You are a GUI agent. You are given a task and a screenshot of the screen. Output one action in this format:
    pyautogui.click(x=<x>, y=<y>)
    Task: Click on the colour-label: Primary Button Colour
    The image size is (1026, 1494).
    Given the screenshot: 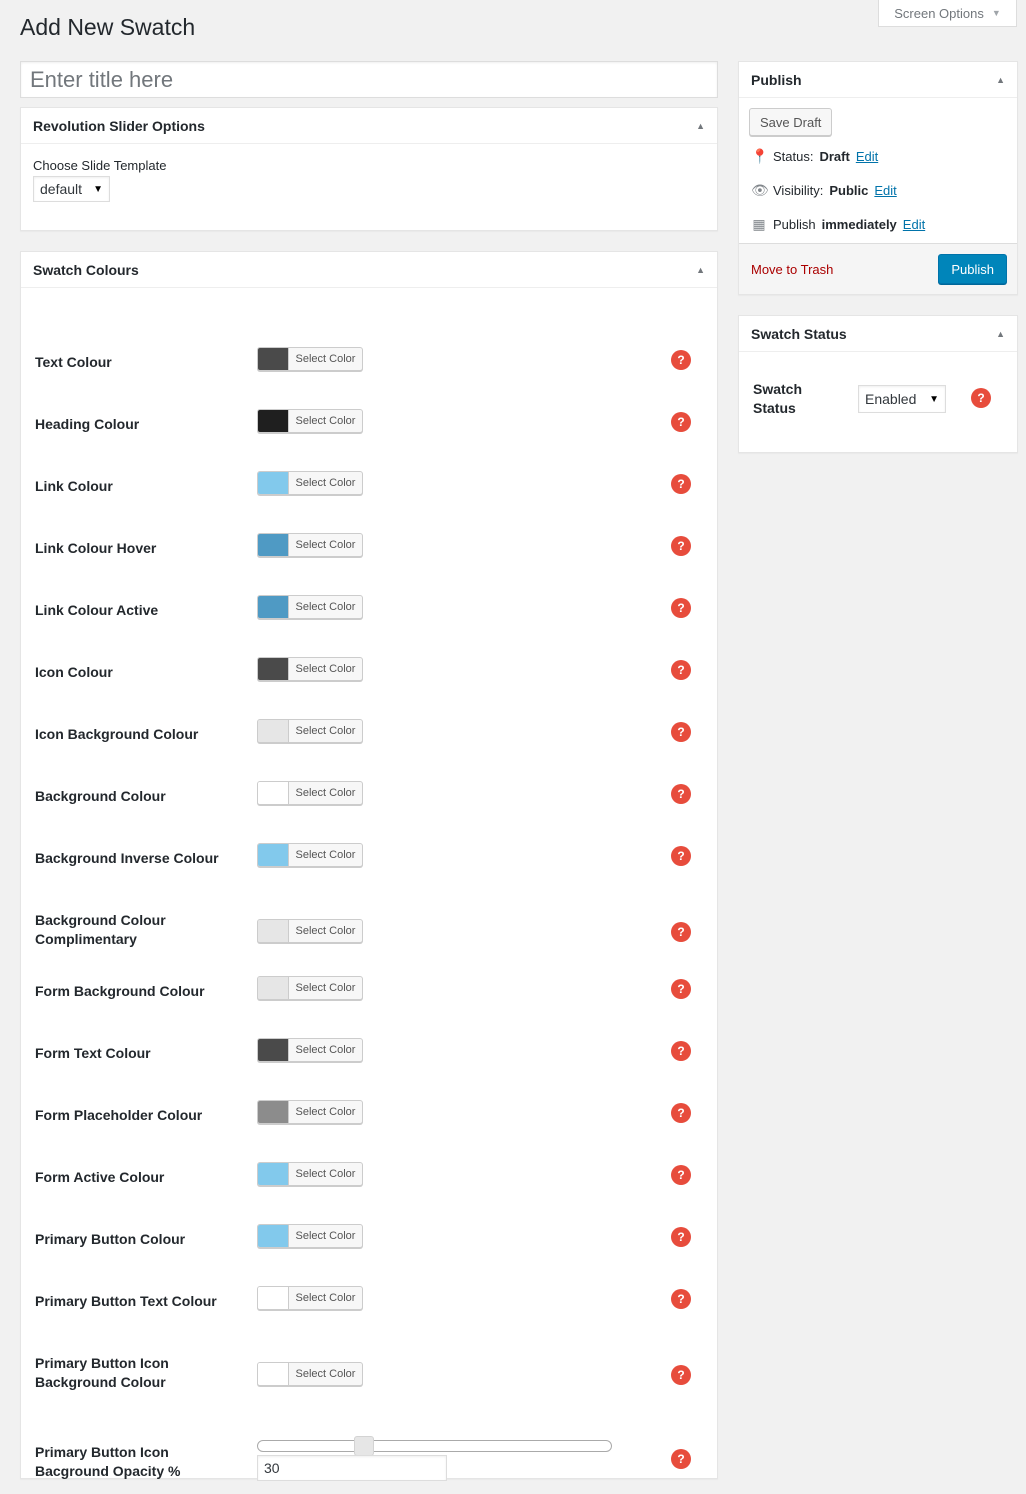 What is the action you would take?
    pyautogui.click(x=110, y=1239)
    